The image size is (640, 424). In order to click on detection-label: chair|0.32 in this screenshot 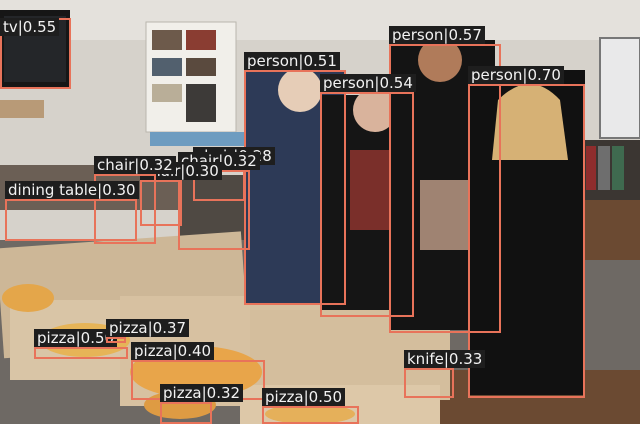, I will do `click(135, 165)`.